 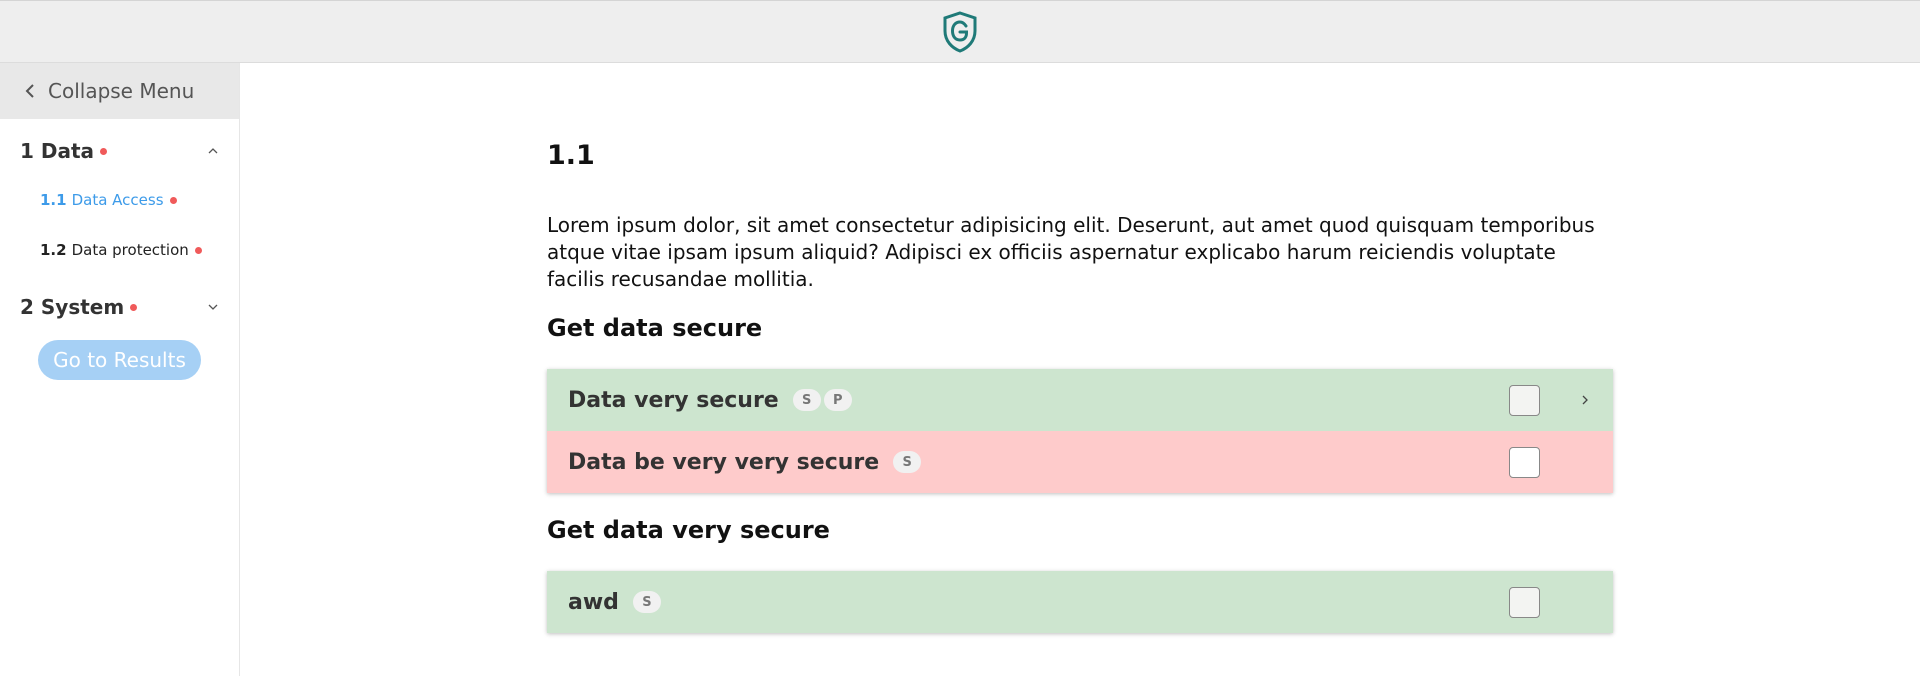 What do you see at coordinates (53, 200) in the screenshot?
I see `item-number: 1.1` at bounding box center [53, 200].